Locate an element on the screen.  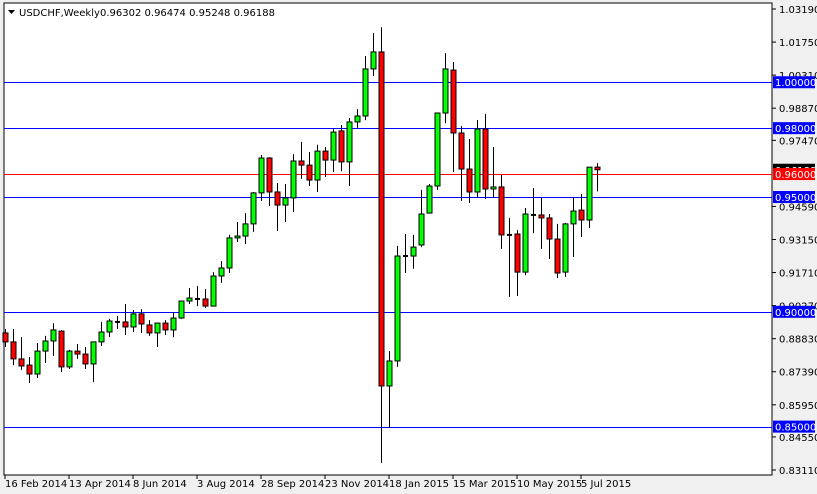
time-tick-label: 3 Aug 2014 is located at coordinates (226, 484).